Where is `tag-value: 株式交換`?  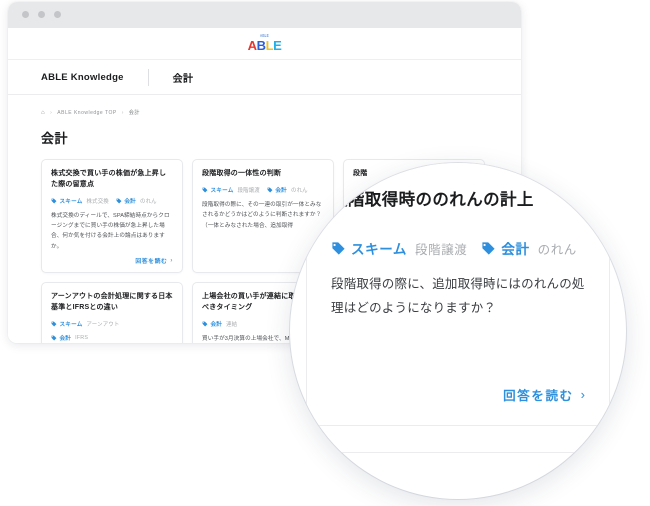
tag-value: 株式交換 is located at coordinates (97, 201).